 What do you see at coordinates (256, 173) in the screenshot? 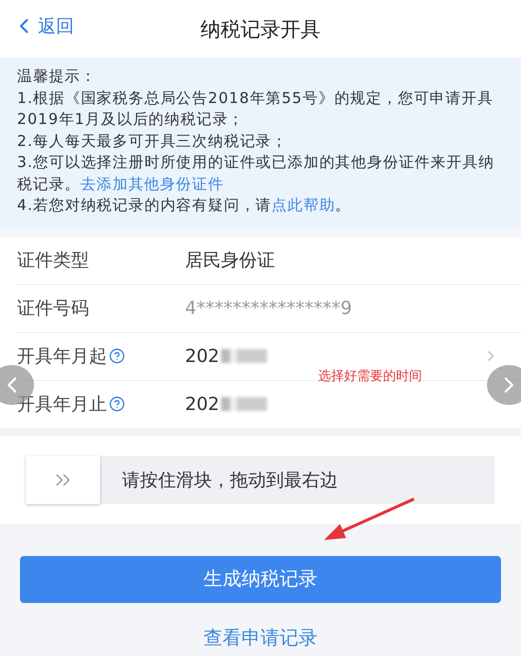
I see `notice-item: 3.您可以选择注册时所使用的证件或已添加的其他身份证件来开具纳税记录。去添加其他身份证件` at bounding box center [256, 173].